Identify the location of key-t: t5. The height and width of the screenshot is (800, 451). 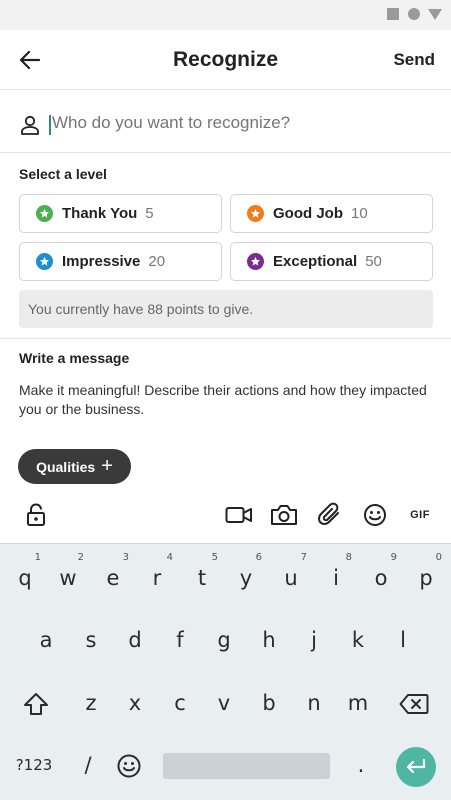
(203, 571).